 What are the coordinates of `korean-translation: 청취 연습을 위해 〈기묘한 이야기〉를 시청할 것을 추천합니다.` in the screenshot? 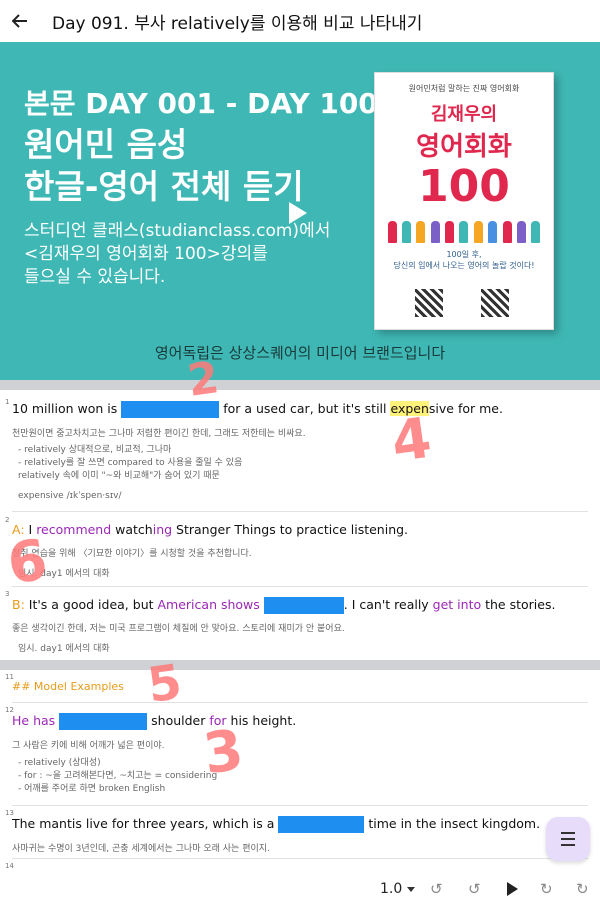 It's located at (132, 554).